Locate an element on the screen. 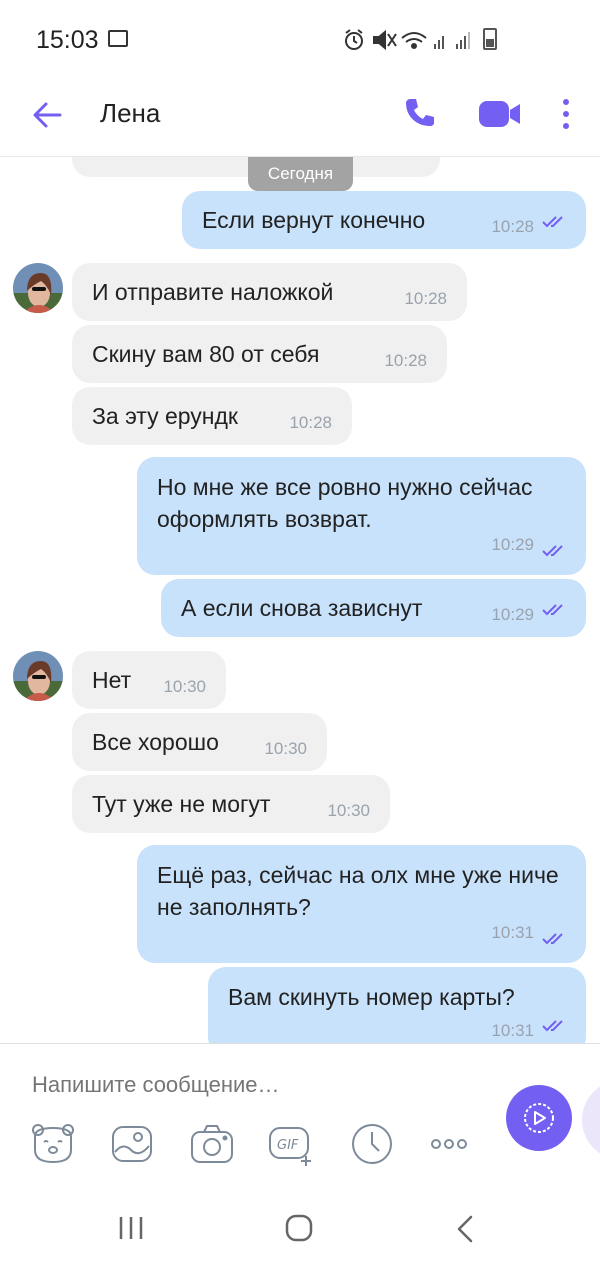 The height and width of the screenshot is (1266, 600). alarm-icon is located at coordinates (354, 39).